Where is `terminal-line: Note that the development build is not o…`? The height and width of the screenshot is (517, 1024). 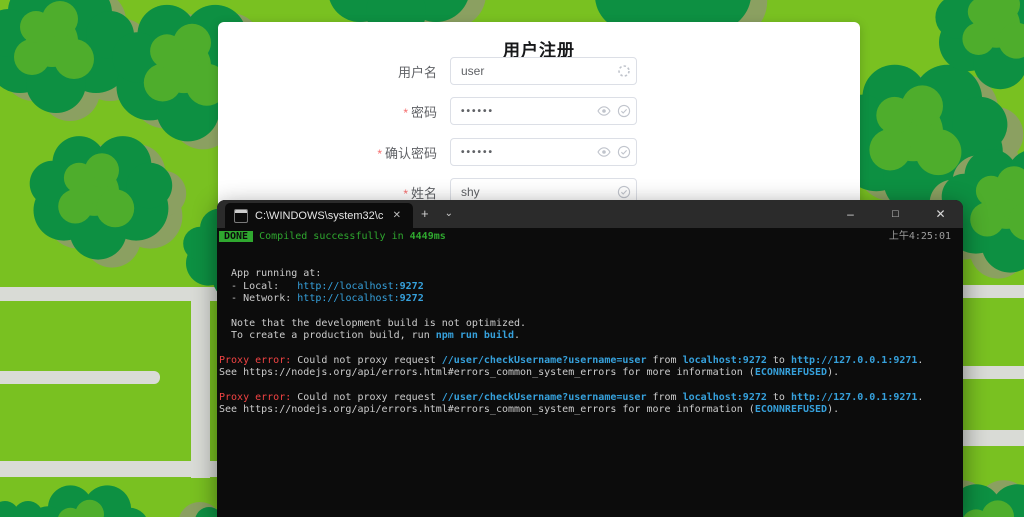 terminal-line: Note that the development build is not o… is located at coordinates (373, 323).